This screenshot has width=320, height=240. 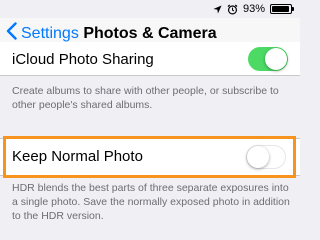 What do you see at coordinates (83, 59) in the screenshot?
I see `icloud-photo-sharing-label: iCloud Photo Sharing` at bounding box center [83, 59].